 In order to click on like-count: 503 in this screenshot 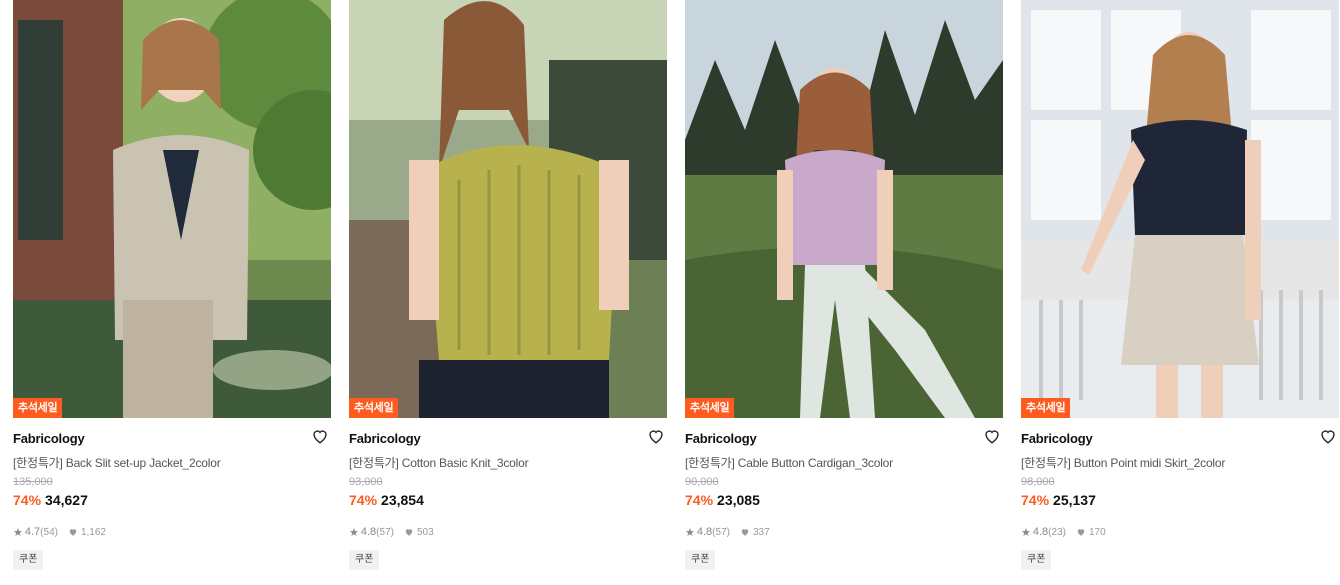, I will do `click(425, 532)`.